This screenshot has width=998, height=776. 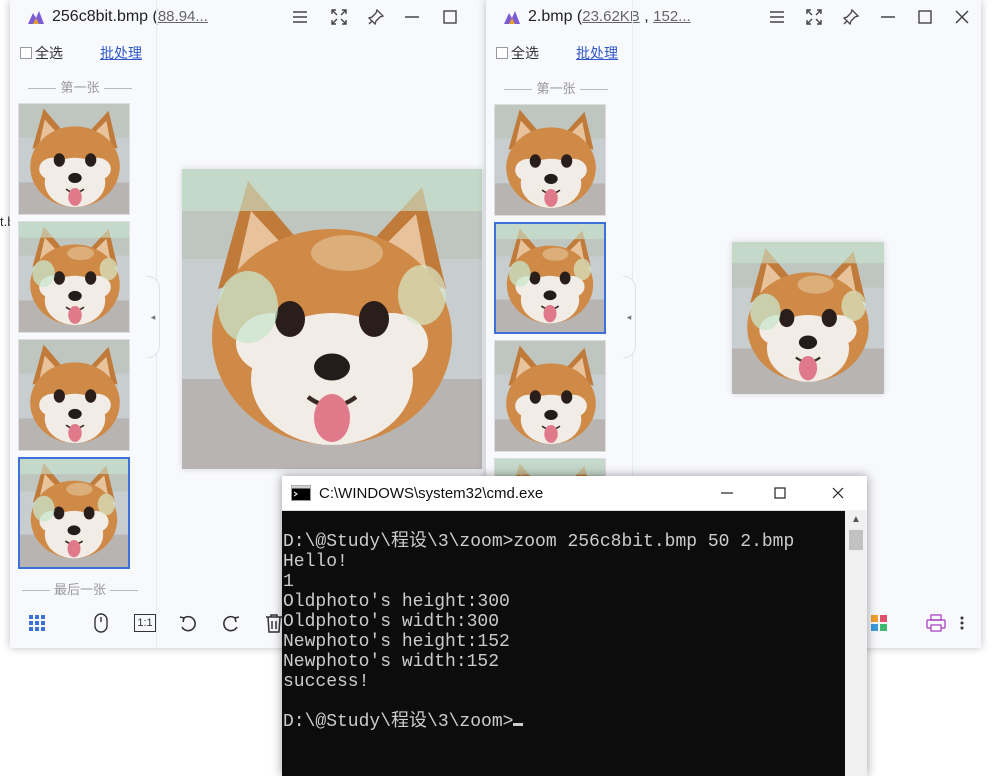 I want to click on app-logo-icon, so click(x=512, y=17).